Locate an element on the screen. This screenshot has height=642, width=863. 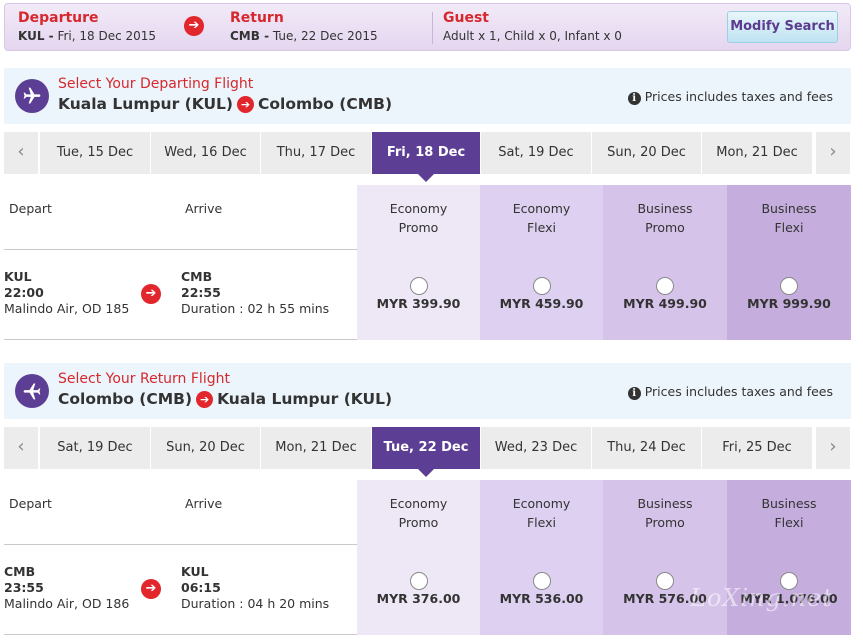
fare-cell: MYR 376.00 is located at coordinates (418, 590).